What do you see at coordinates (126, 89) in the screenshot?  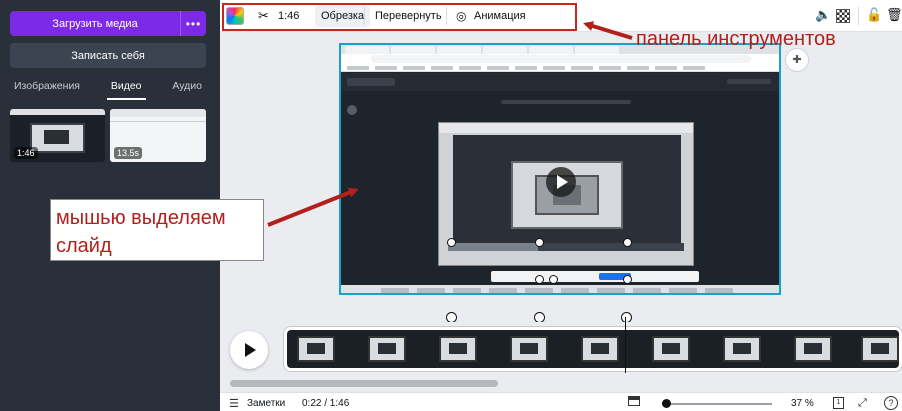 I see `tab-video: Видео` at bounding box center [126, 89].